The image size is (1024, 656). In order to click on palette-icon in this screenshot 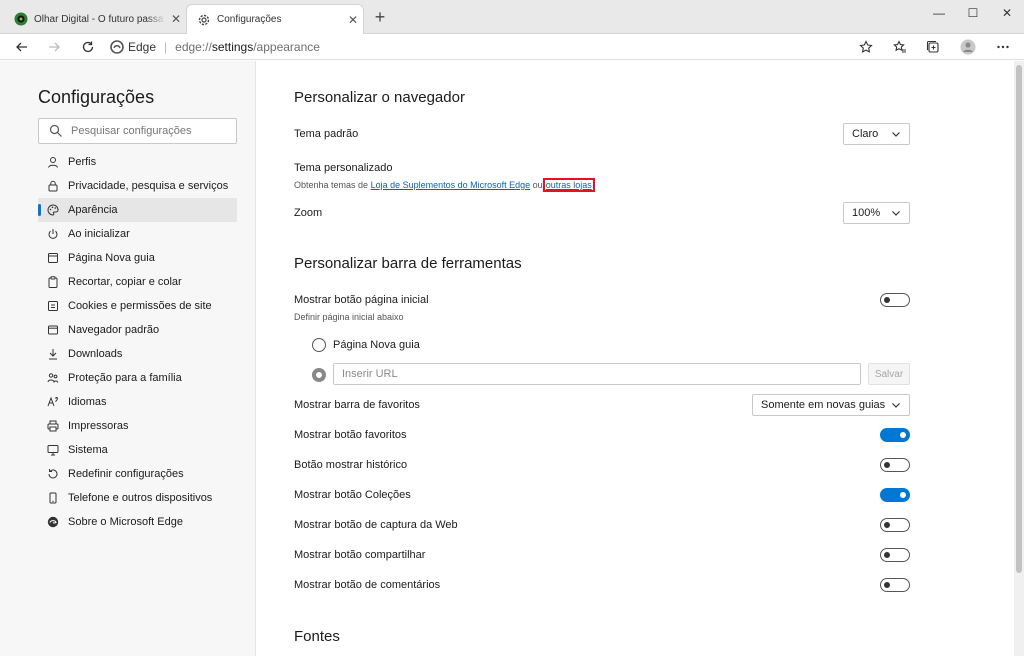, I will do `click(53, 210)`.